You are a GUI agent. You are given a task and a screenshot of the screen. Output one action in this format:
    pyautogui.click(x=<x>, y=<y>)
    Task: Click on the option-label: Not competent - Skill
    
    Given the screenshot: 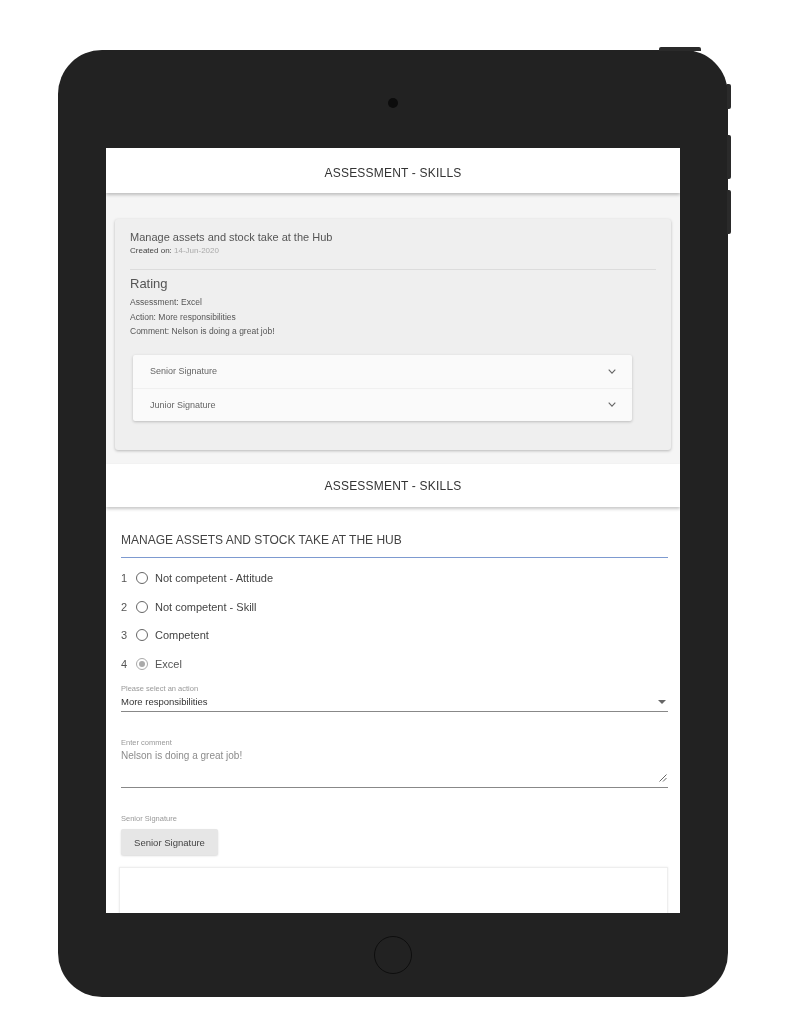 What is the action you would take?
    pyautogui.click(x=206, y=606)
    